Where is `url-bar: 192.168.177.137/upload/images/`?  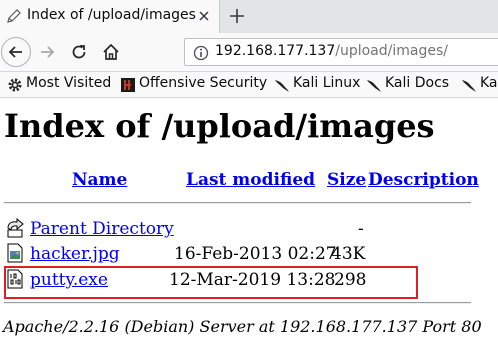
url-bar: 192.168.177.137/upload/images/ is located at coordinates (341, 52).